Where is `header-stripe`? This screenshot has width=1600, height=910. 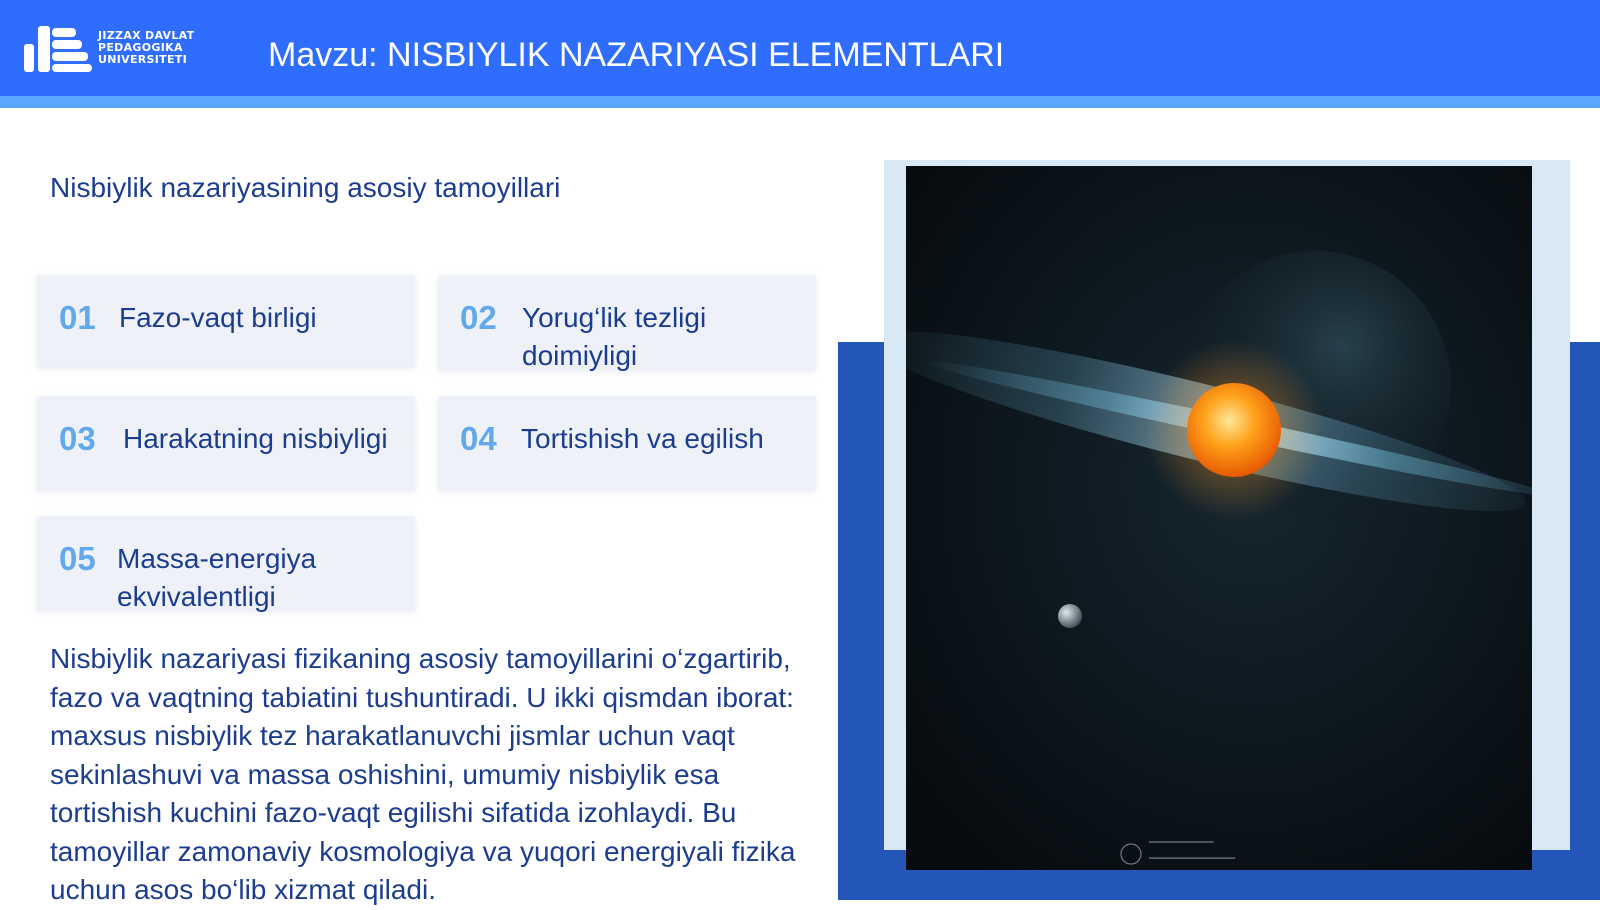
header-stripe is located at coordinates (800, 102).